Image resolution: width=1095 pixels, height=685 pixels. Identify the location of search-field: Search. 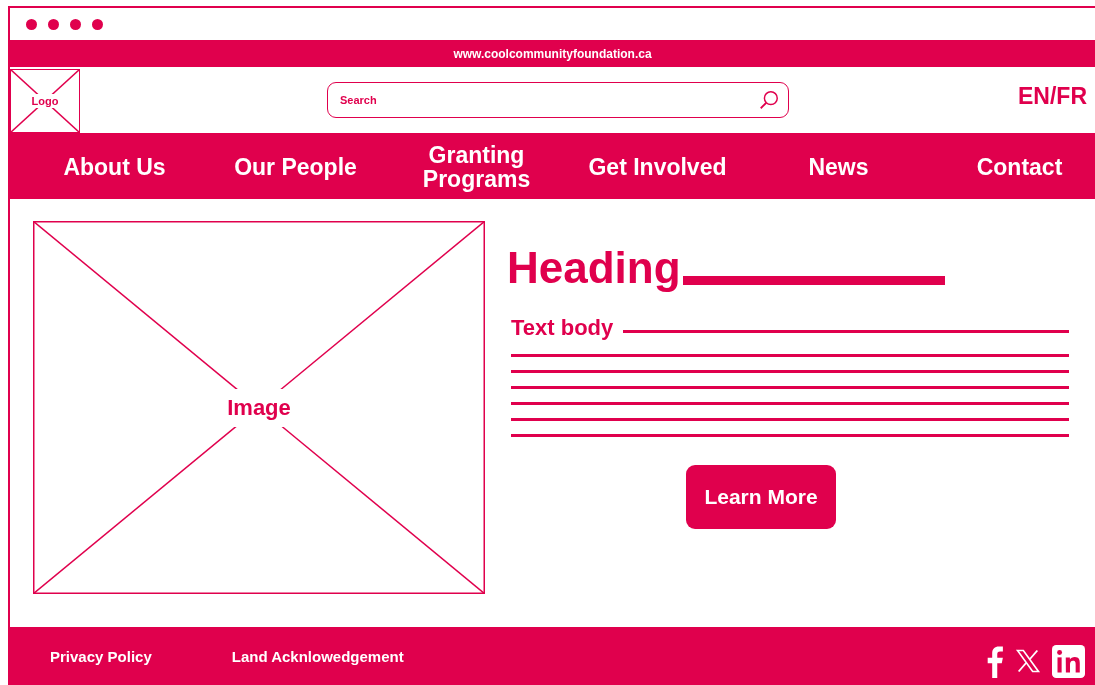
(558, 100).